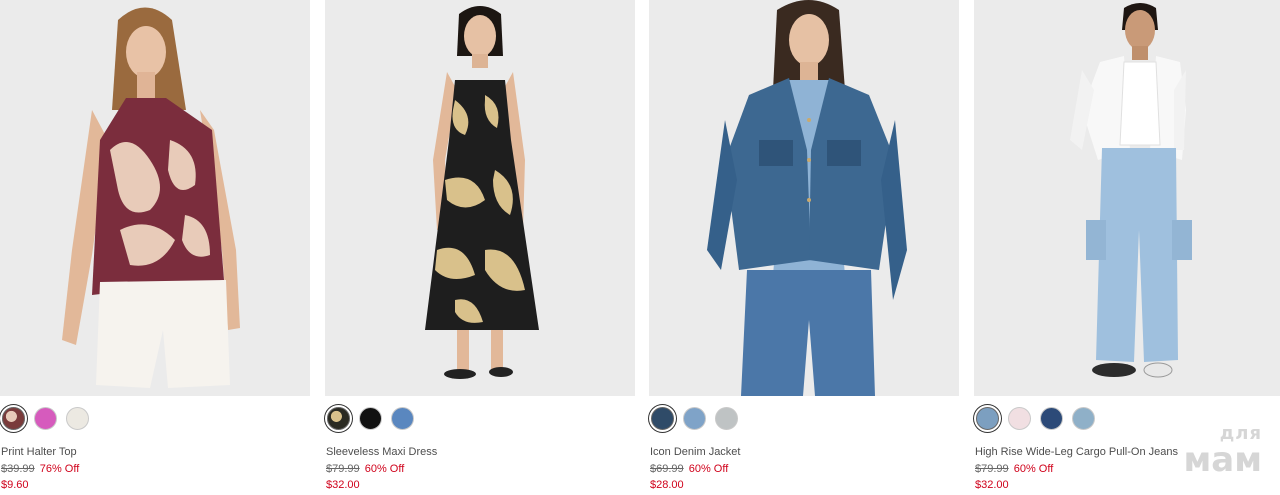 Image resolution: width=1280 pixels, height=495 pixels. What do you see at coordinates (1222, 460) in the screenshot?
I see `watermark-line2: мам` at bounding box center [1222, 460].